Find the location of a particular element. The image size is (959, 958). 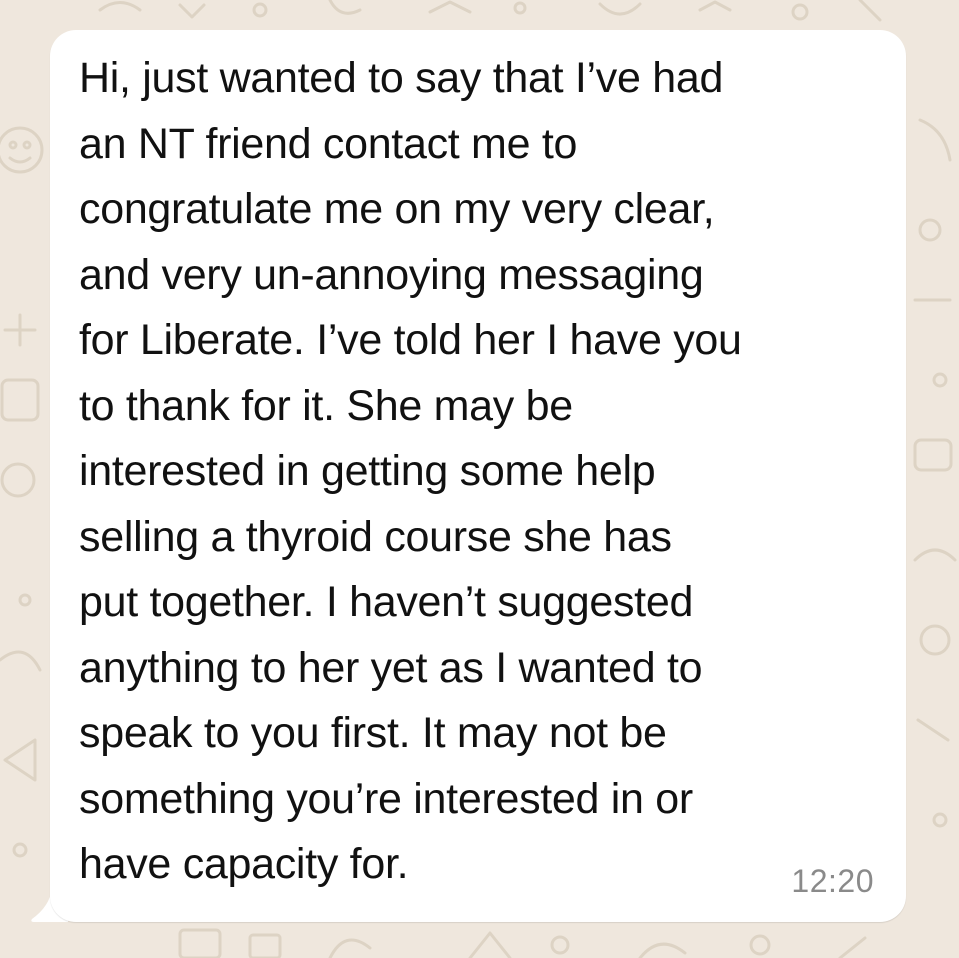

message-line: put together. I haven’t suggested is located at coordinates (386, 602).